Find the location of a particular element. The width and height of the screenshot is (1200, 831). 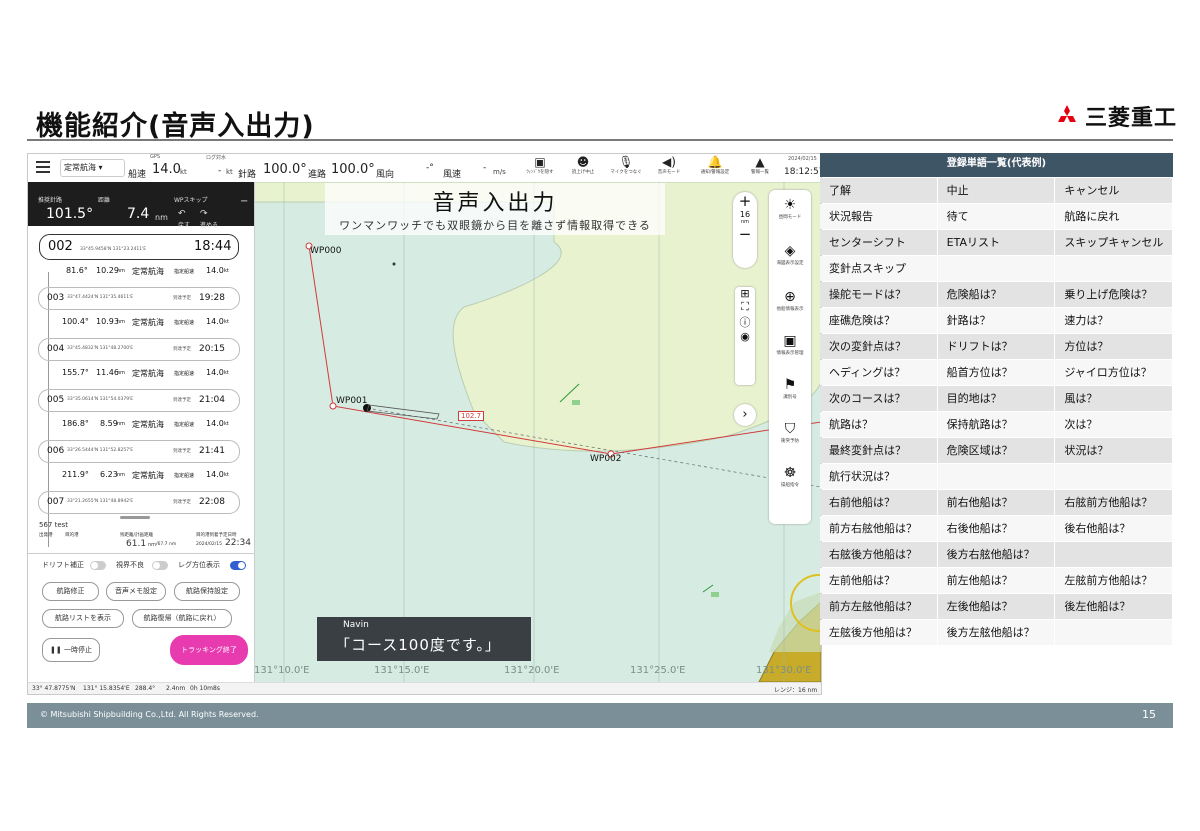

log-label: ログ対水 is located at coordinates (216, 158).